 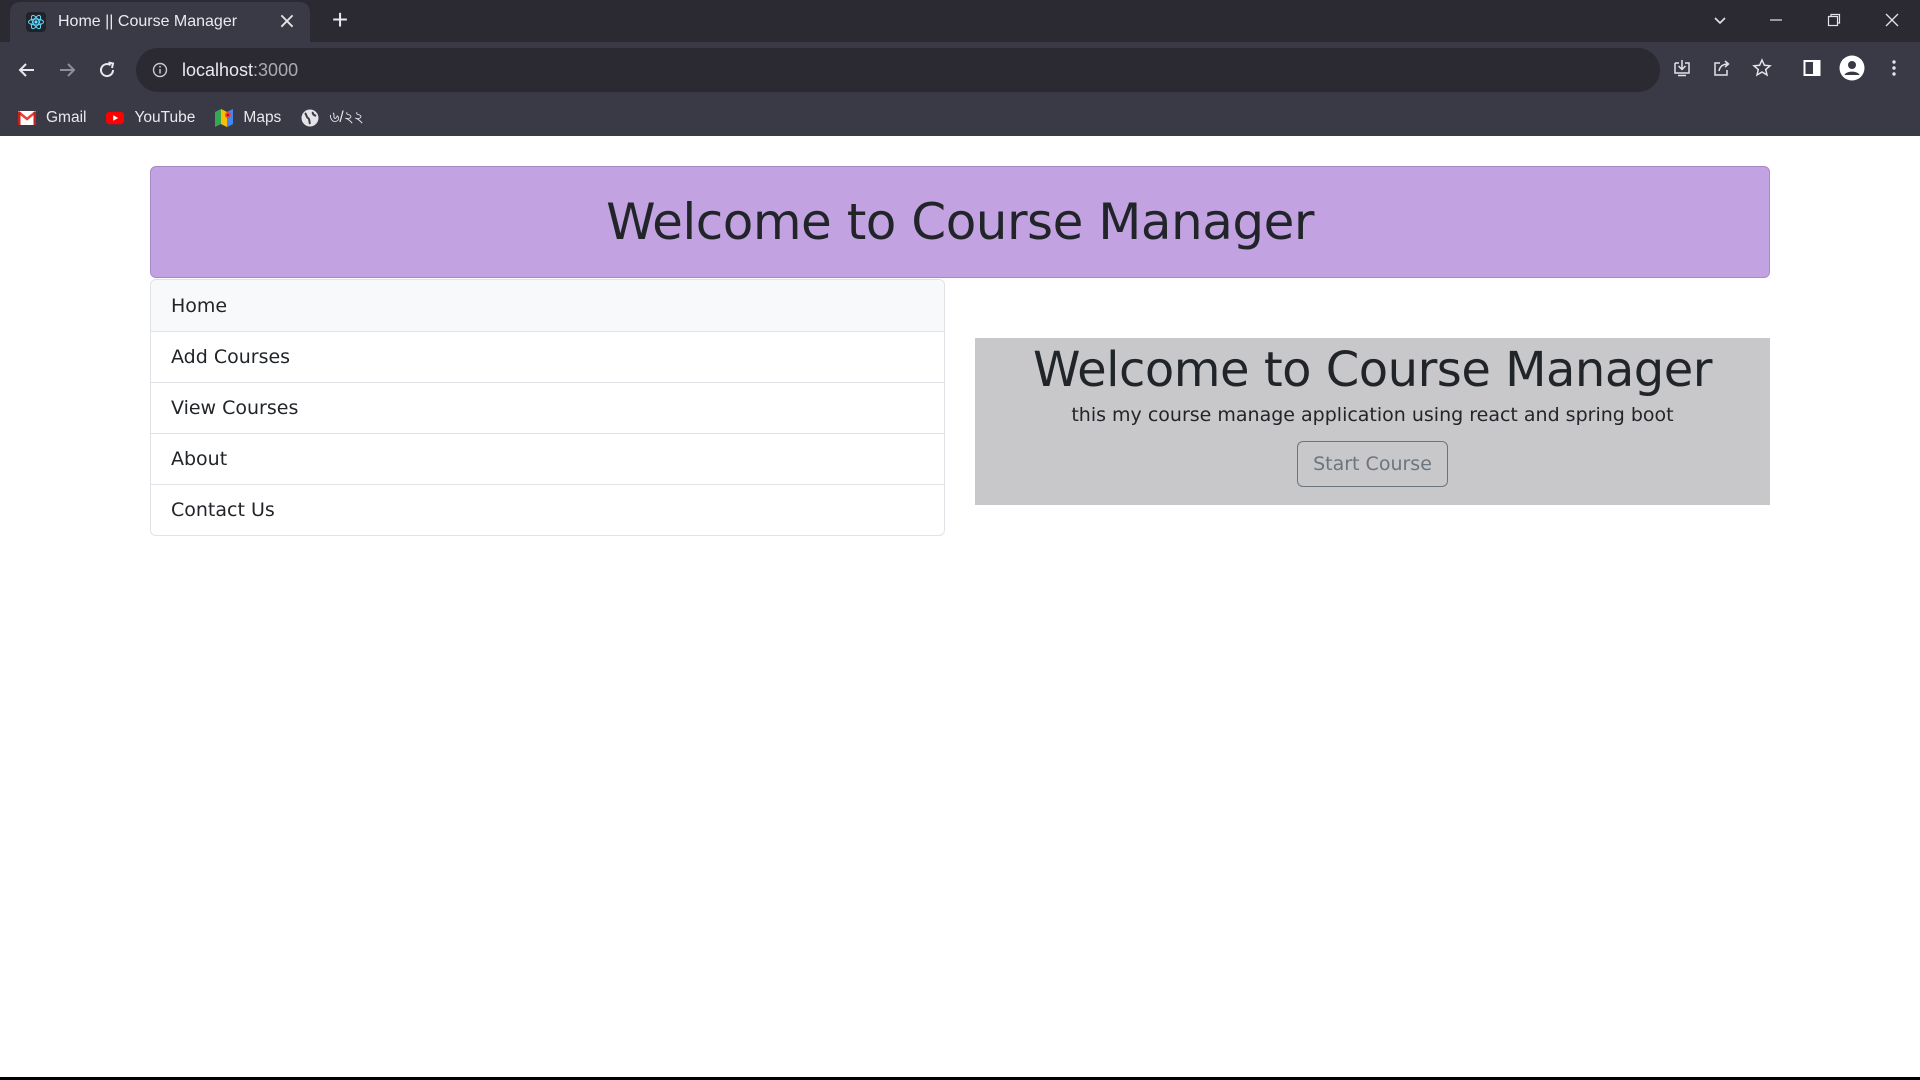 What do you see at coordinates (115, 118) in the screenshot?
I see `youtube-icon` at bounding box center [115, 118].